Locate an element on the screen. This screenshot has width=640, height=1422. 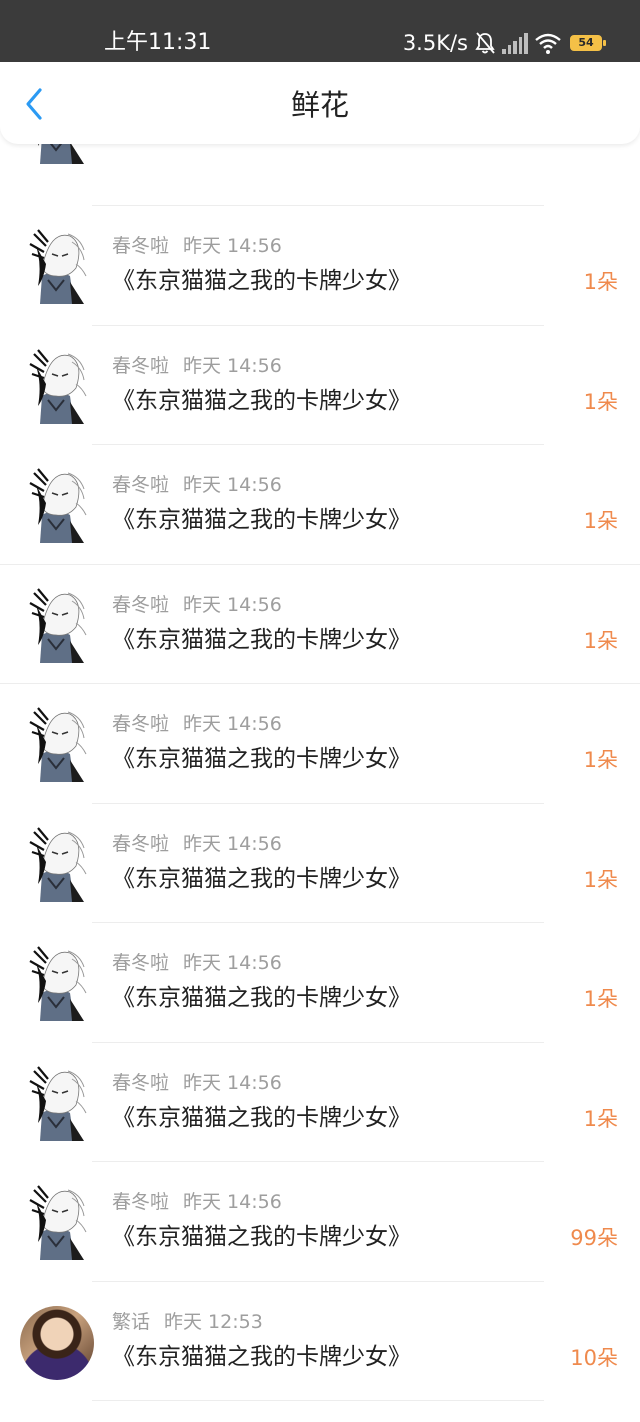
username: 繁话 is located at coordinates (131, 1322).